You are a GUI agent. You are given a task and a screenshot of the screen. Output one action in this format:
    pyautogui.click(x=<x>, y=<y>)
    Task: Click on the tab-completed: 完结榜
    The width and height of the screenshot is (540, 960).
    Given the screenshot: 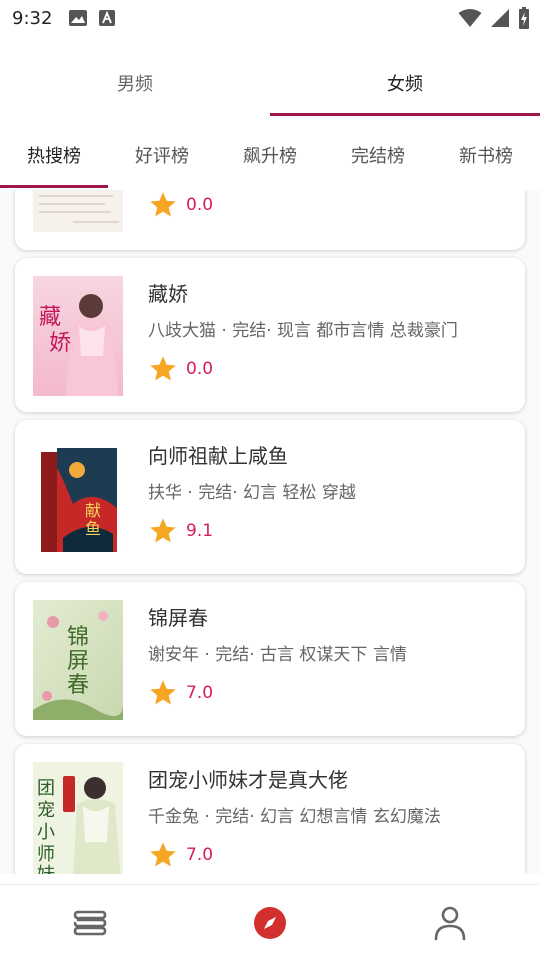 What is the action you would take?
    pyautogui.click(x=378, y=155)
    